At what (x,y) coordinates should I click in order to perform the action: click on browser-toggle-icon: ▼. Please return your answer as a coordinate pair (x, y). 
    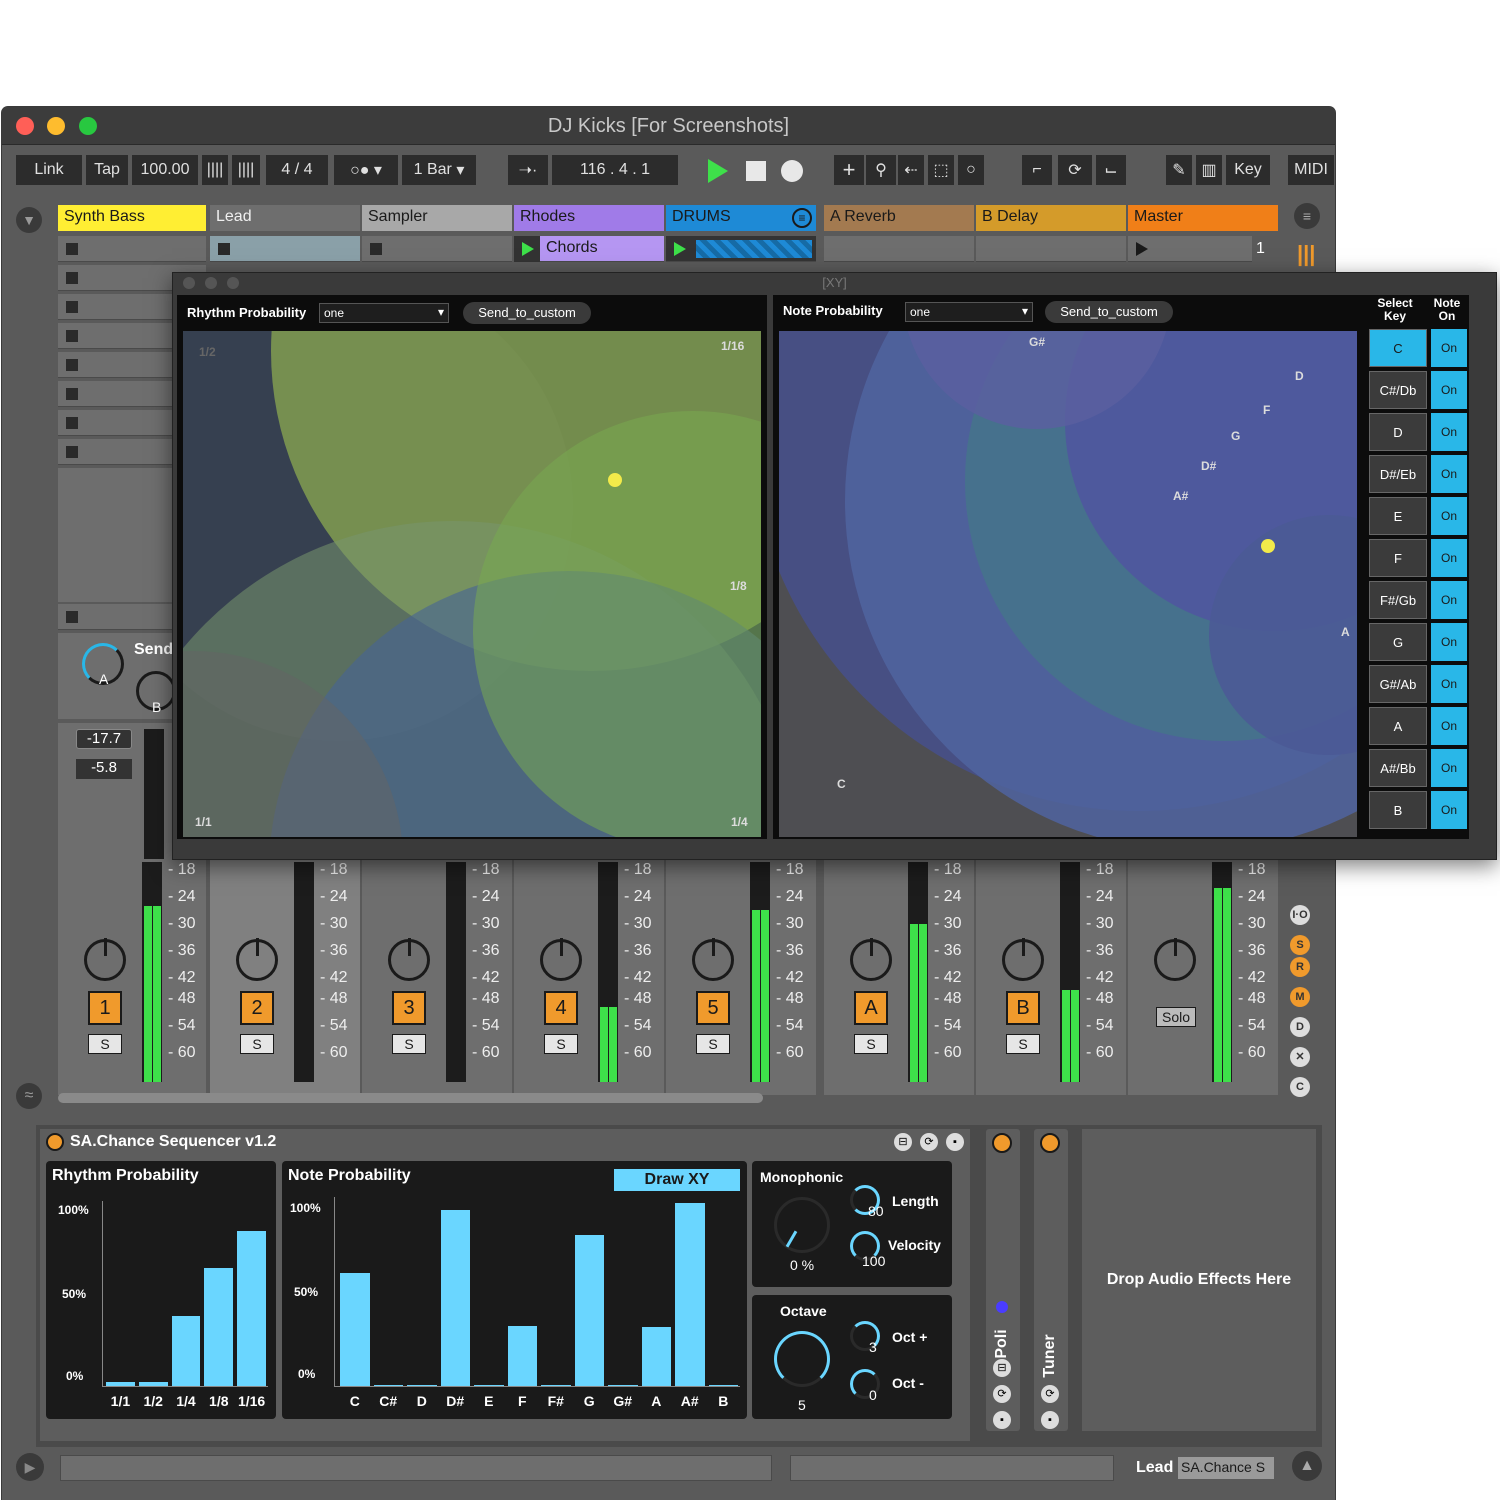
    Looking at the image, I should click on (29, 220).